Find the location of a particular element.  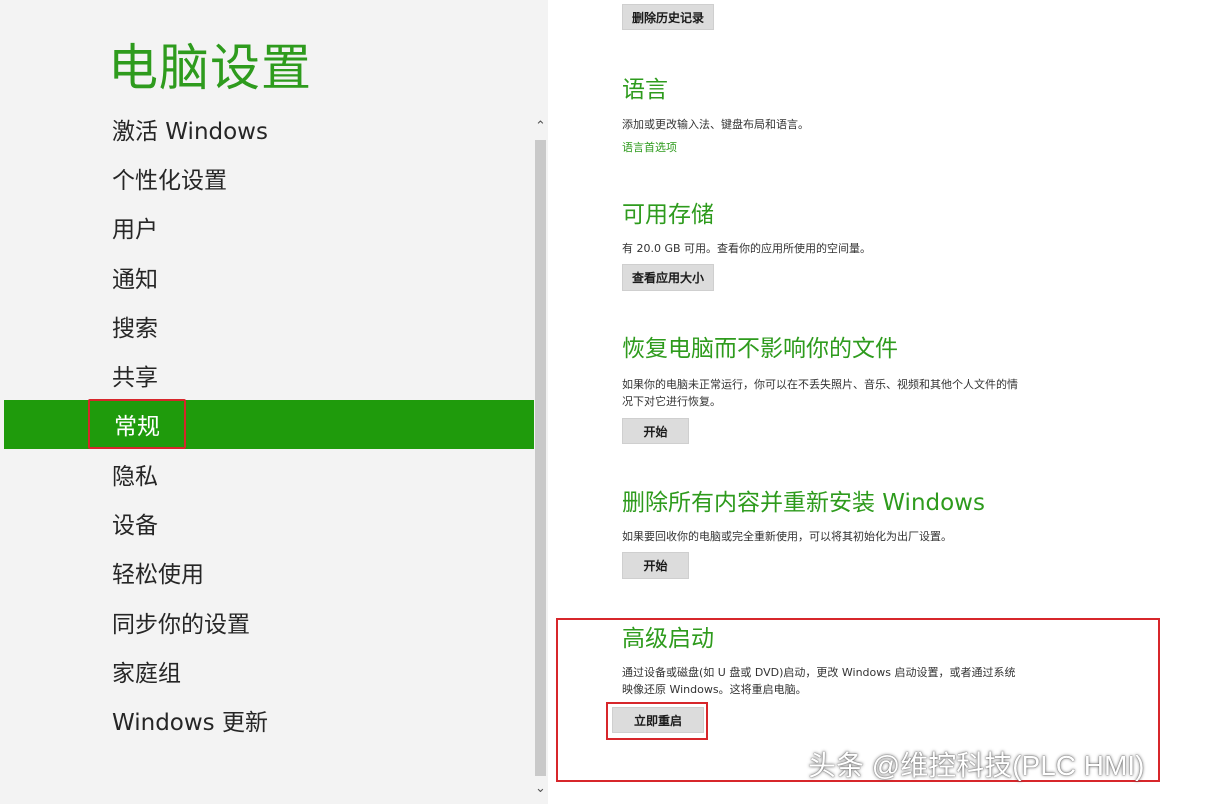

nav-scrollbar: ⌃ ⌄ is located at coordinates (540, 453).